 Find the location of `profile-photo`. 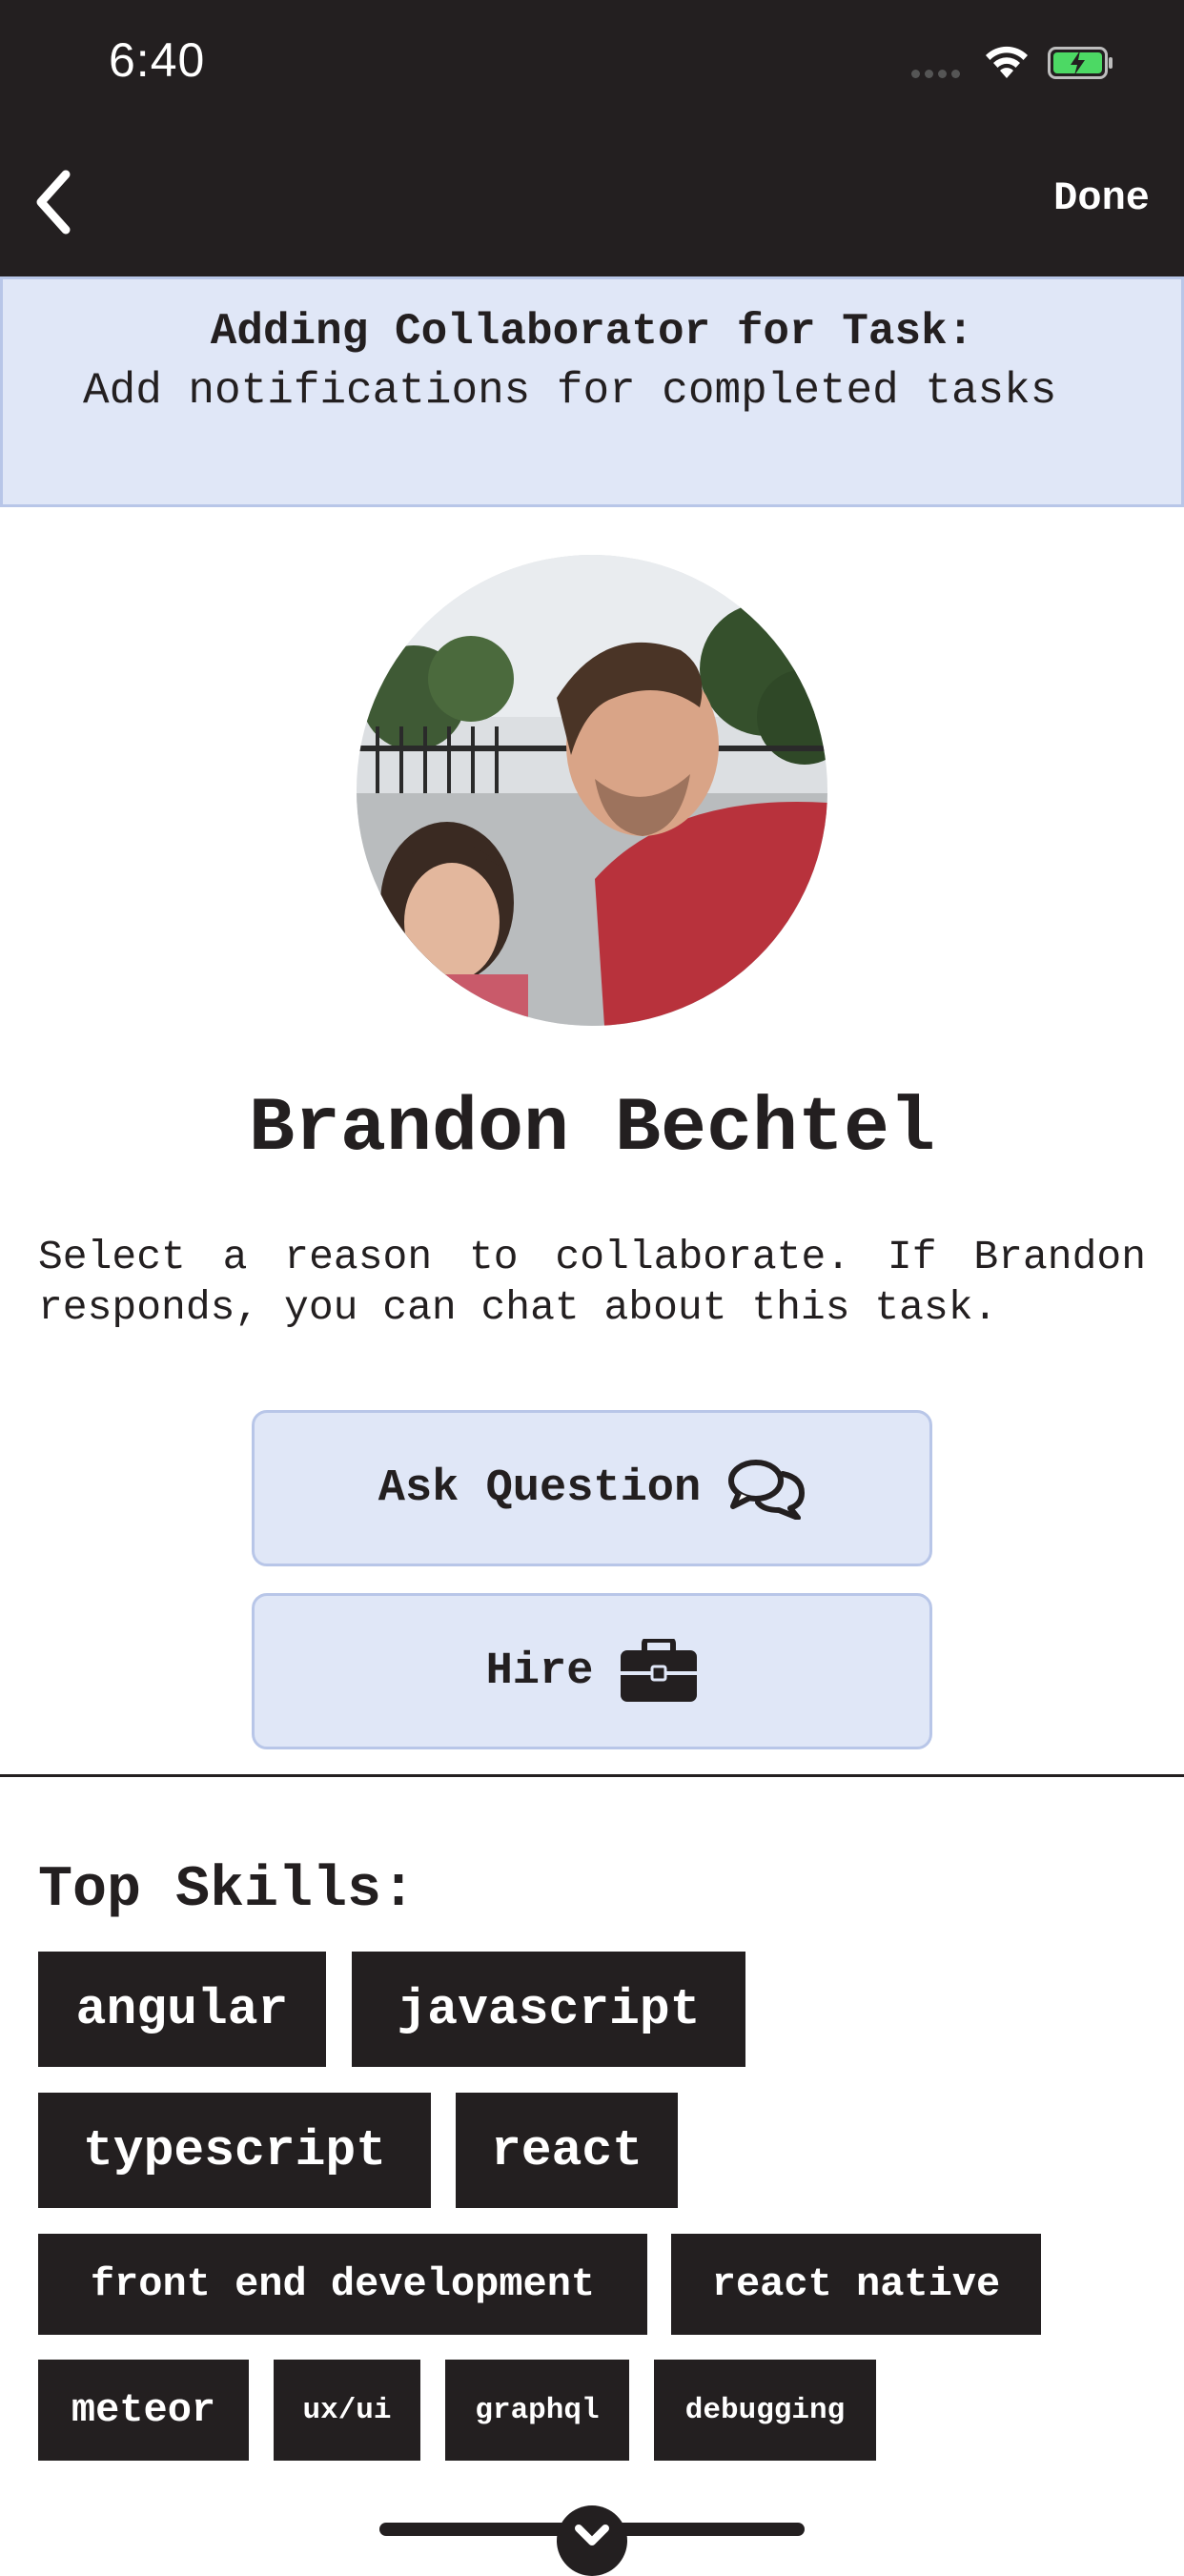

profile-photo is located at coordinates (592, 790).